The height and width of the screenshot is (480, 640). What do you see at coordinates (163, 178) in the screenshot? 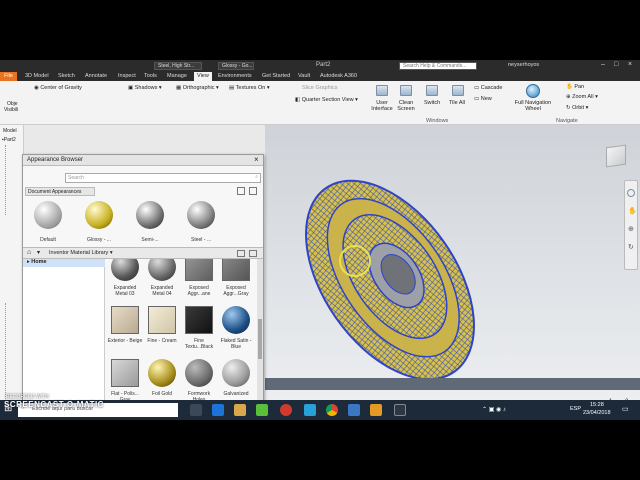
I see `appearance-search-input: Search ⌕` at bounding box center [163, 178].